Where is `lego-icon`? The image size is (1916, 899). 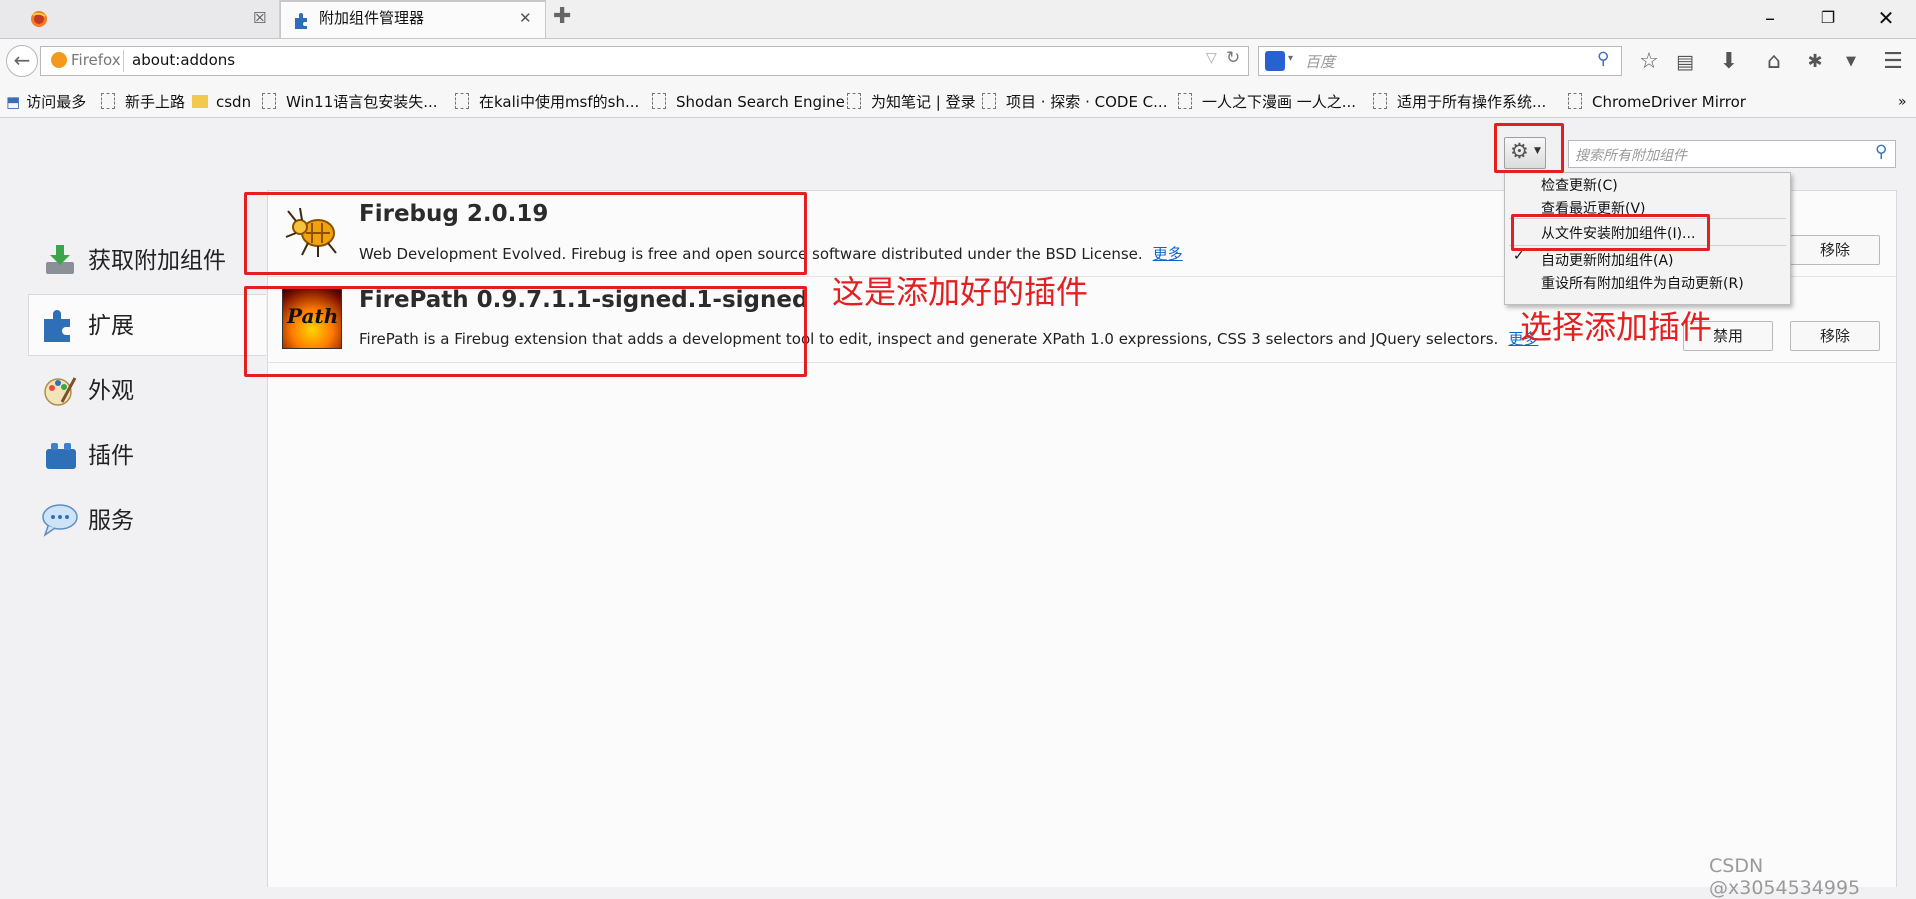
lego-icon is located at coordinates (61, 456).